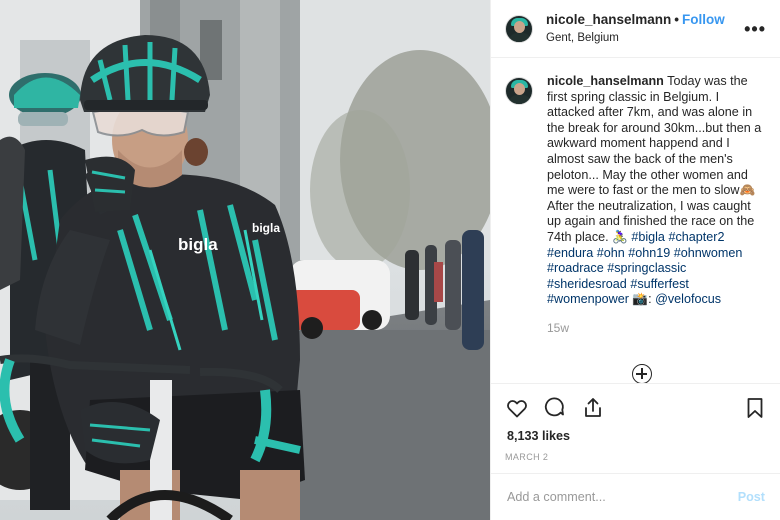 The height and width of the screenshot is (520, 780). I want to click on post-comment-button: Post, so click(751, 497).